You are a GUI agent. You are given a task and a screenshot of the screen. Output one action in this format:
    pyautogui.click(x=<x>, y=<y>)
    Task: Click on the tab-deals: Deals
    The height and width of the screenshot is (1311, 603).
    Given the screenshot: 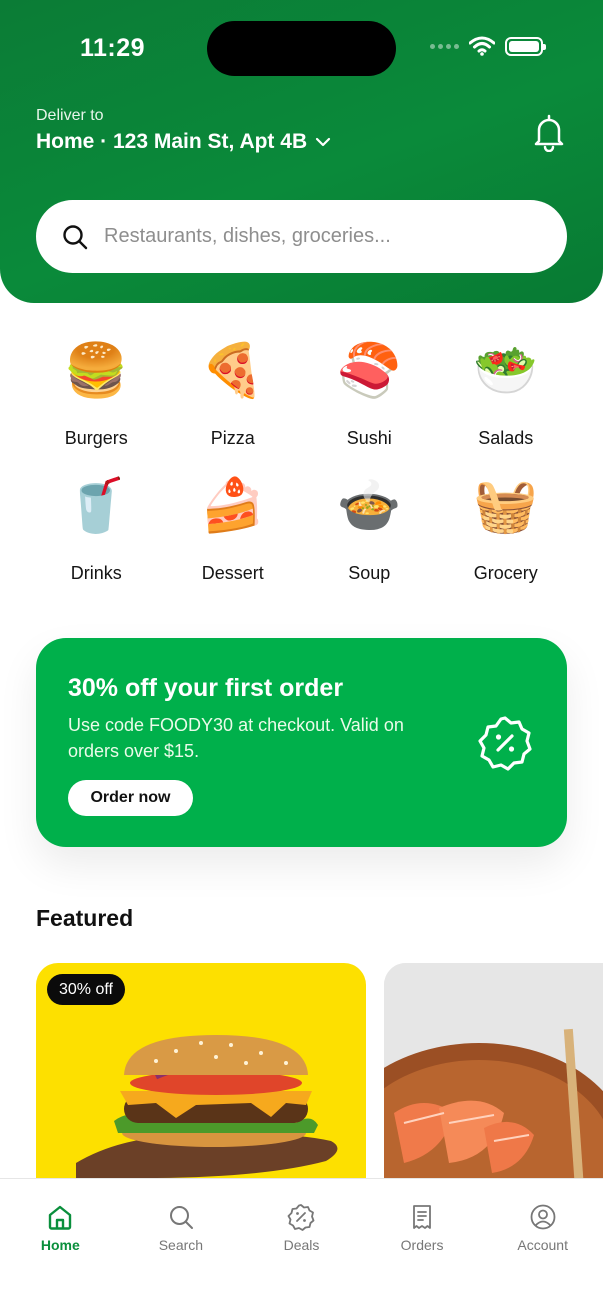 What is the action you would take?
    pyautogui.click(x=301, y=1245)
    